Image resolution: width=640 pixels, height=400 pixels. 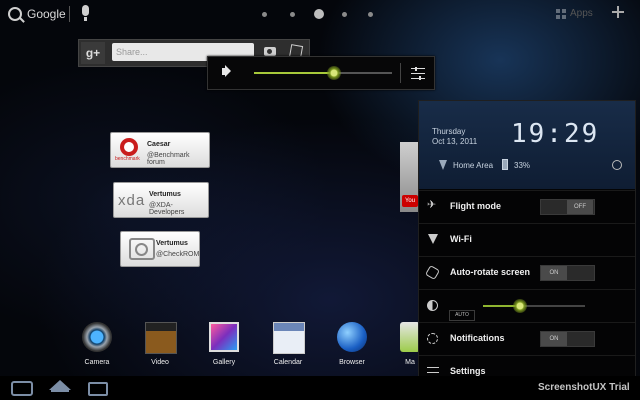 What do you see at coordinates (433, 239) in the screenshot?
I see `wifi-icon` at bounding box center [433, 239].